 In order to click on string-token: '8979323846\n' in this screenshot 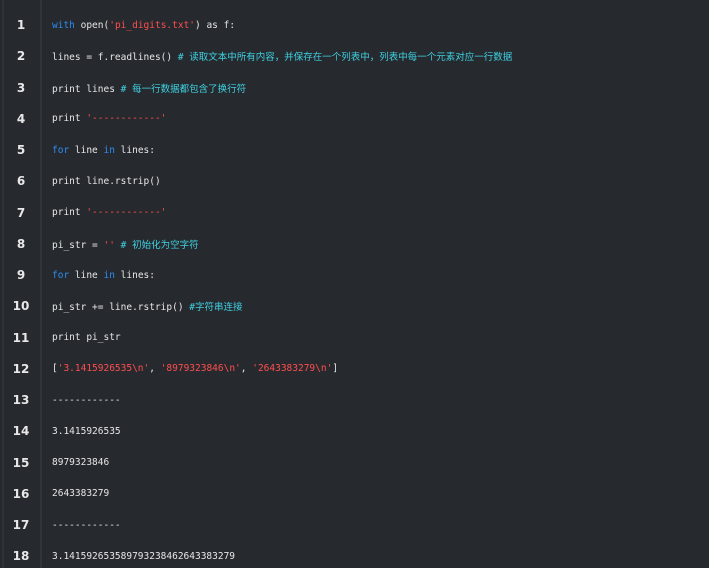, I will do `click(200, 369)`.